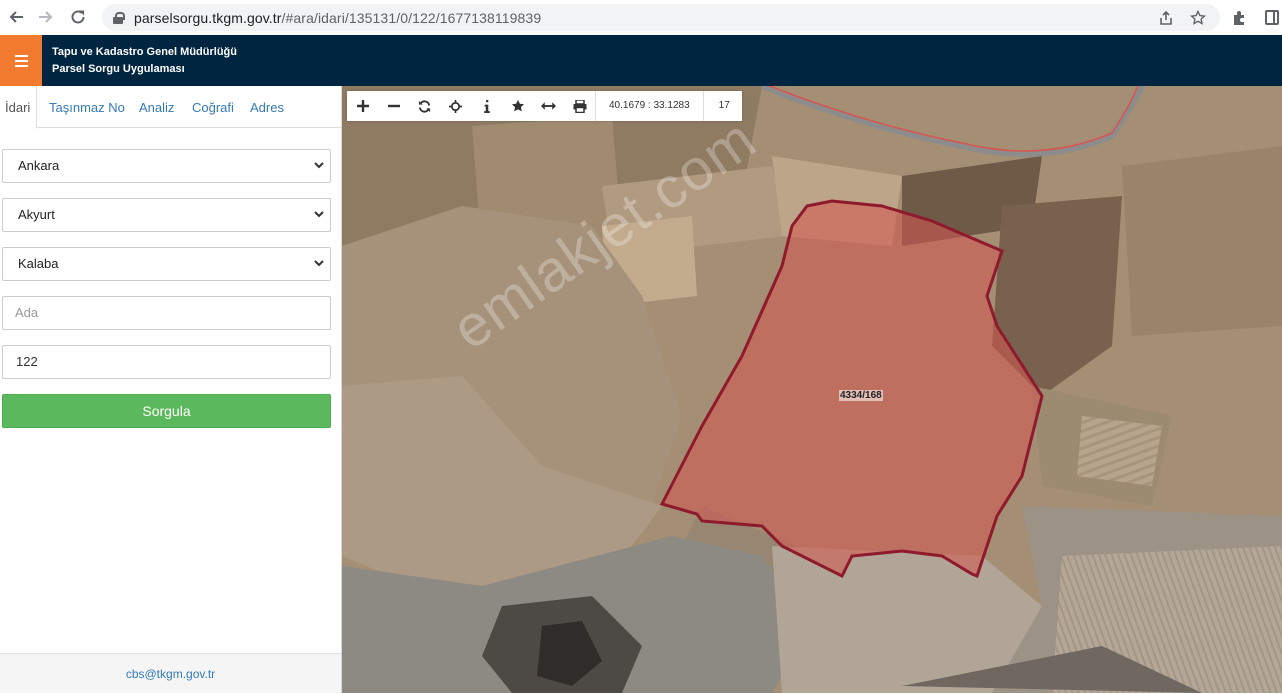 The height and width of the screenshot is (694, 1282). What do you see at coordinates (19, 107) in the screenshot?
I see `tab-idari: İdari` at bounding box center [19, 107].